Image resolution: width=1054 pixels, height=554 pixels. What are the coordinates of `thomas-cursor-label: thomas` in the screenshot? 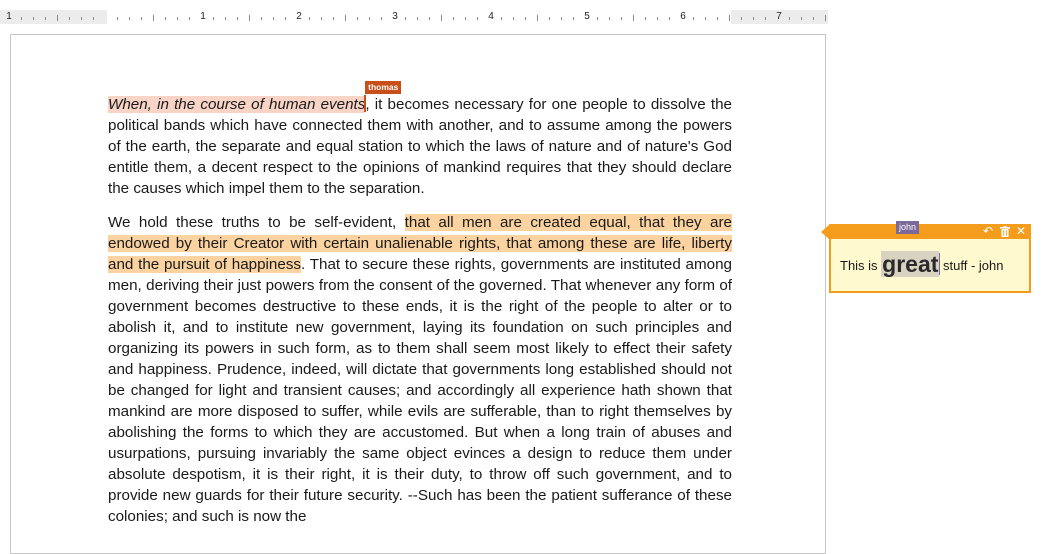 It's located at (383, 87).